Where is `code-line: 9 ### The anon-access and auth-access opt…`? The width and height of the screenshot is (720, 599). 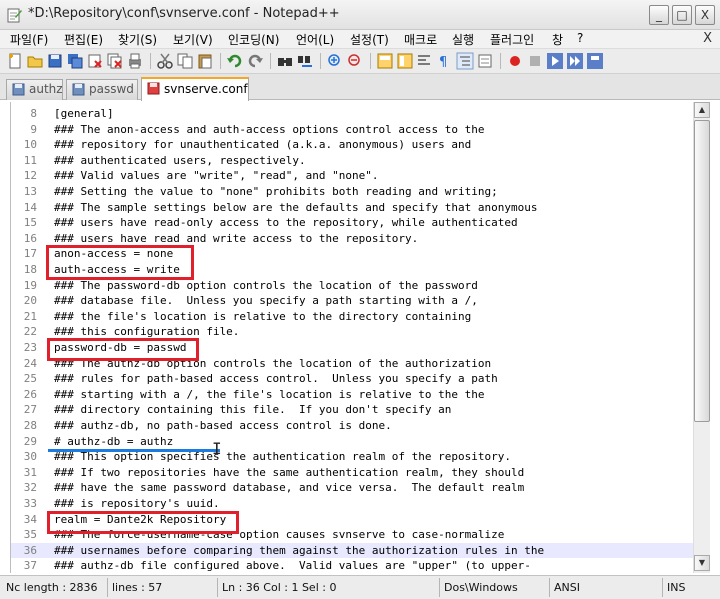
code-line: 9 ### The anon-access and auth-access opt… is located at coordinates (352, 130).